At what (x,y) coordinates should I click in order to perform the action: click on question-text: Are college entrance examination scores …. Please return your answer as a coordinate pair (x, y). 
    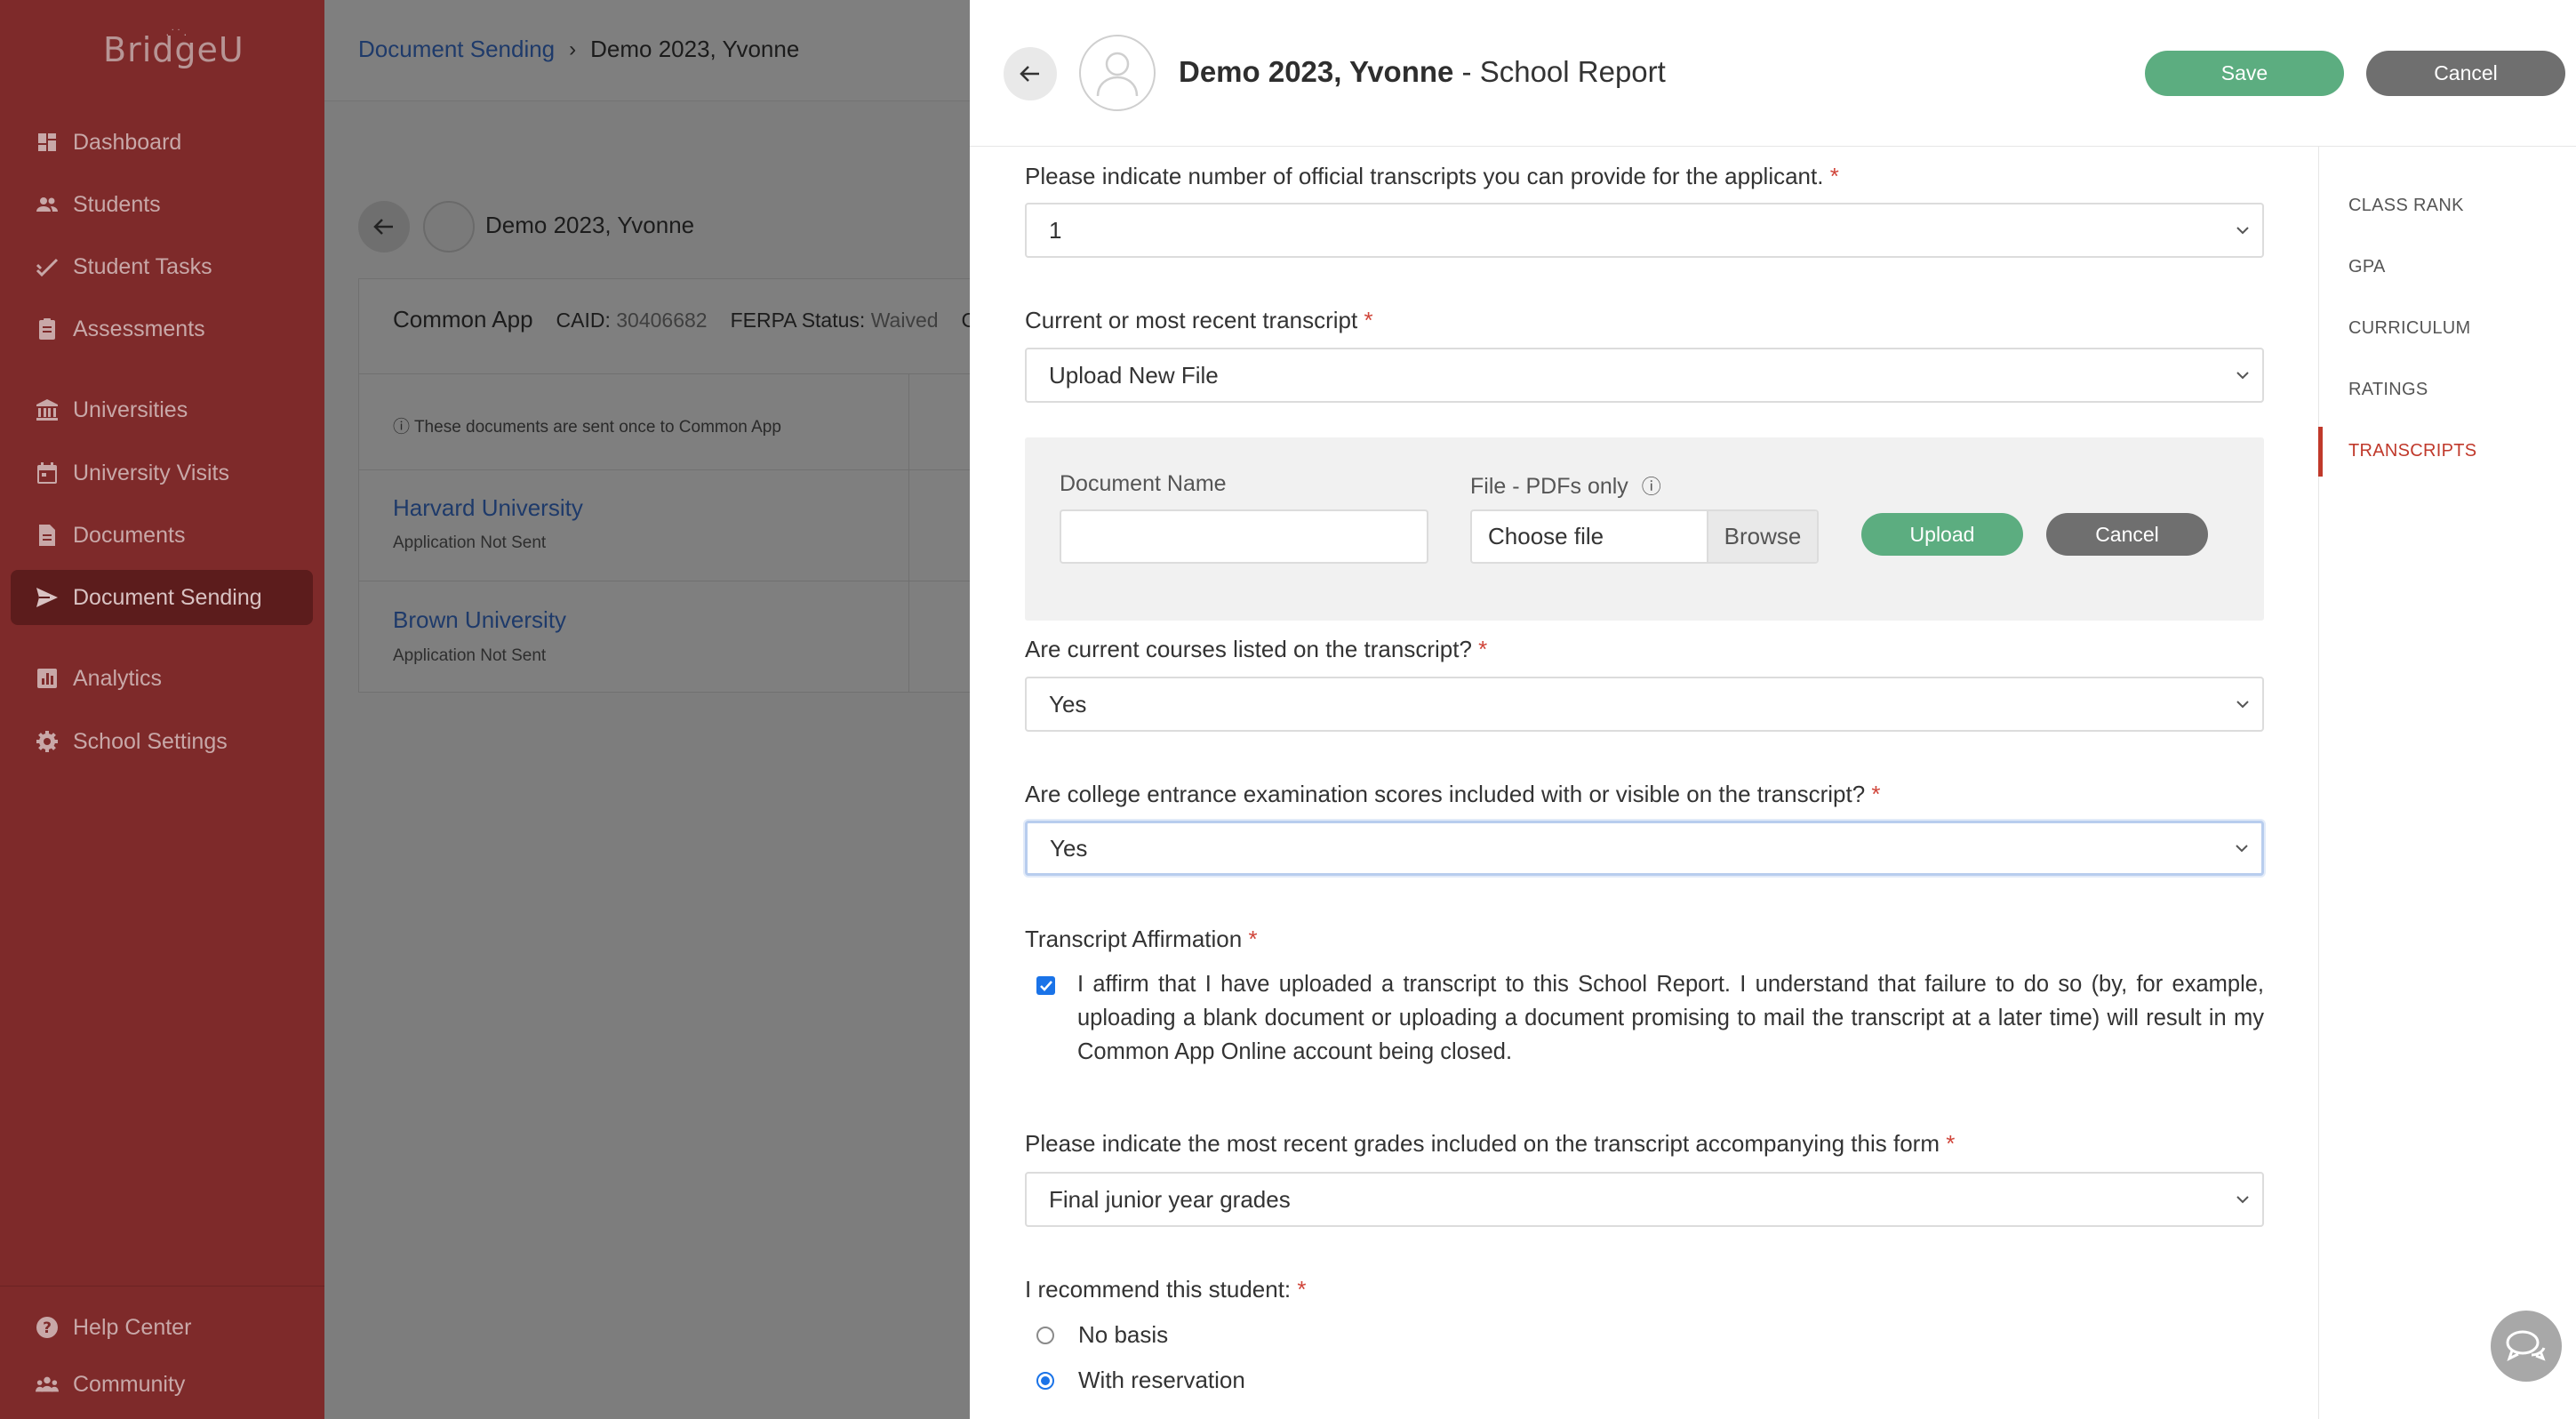
    Looking at the image, I should click on (1445, 794).